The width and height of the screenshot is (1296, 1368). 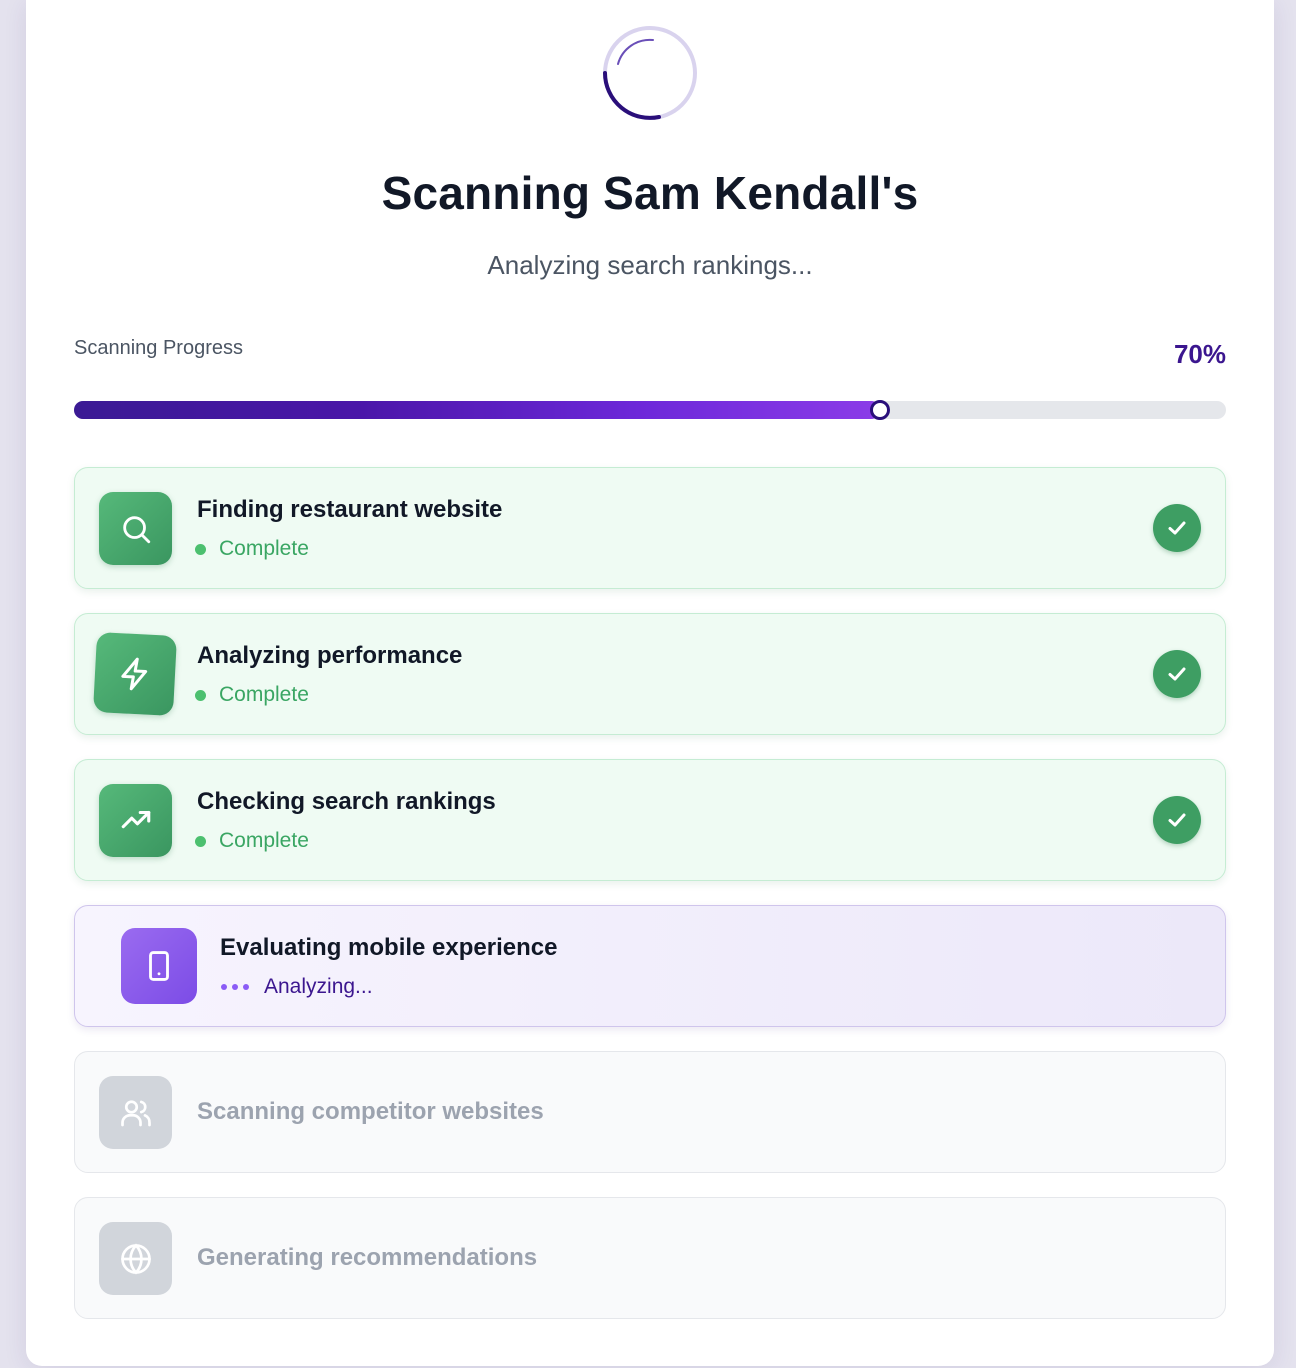 What do you see at coordinates (1199, 354) in the screenshot?
I see `progress-percent: 70%` at bounding box center [1199, 354].